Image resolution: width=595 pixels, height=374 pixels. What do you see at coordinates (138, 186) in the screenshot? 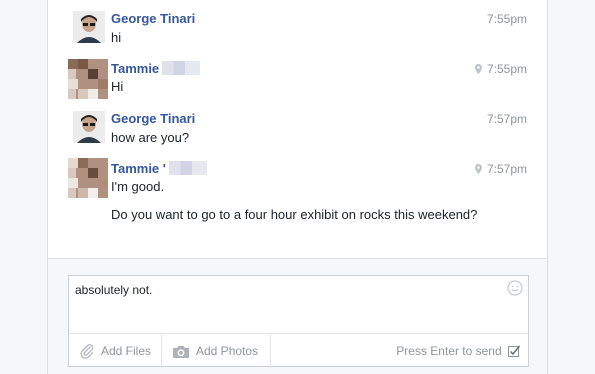
I see `message-text: I'm good.` at bounding box center [138, 186].